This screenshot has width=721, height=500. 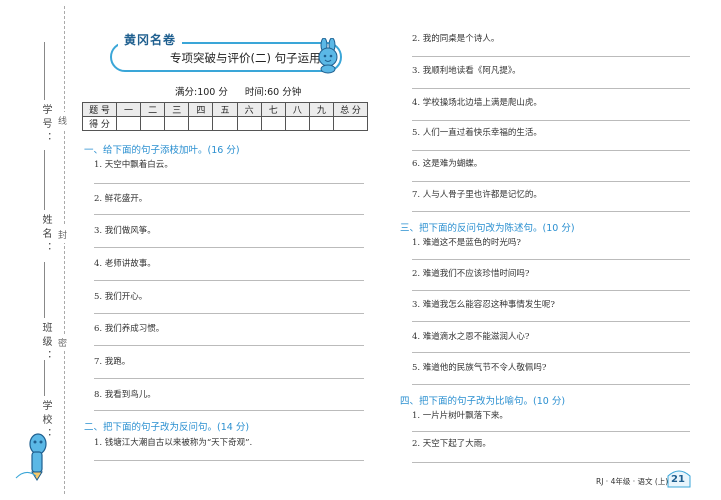 I want to click on score-cell: 七, so click(x=273, y=109).